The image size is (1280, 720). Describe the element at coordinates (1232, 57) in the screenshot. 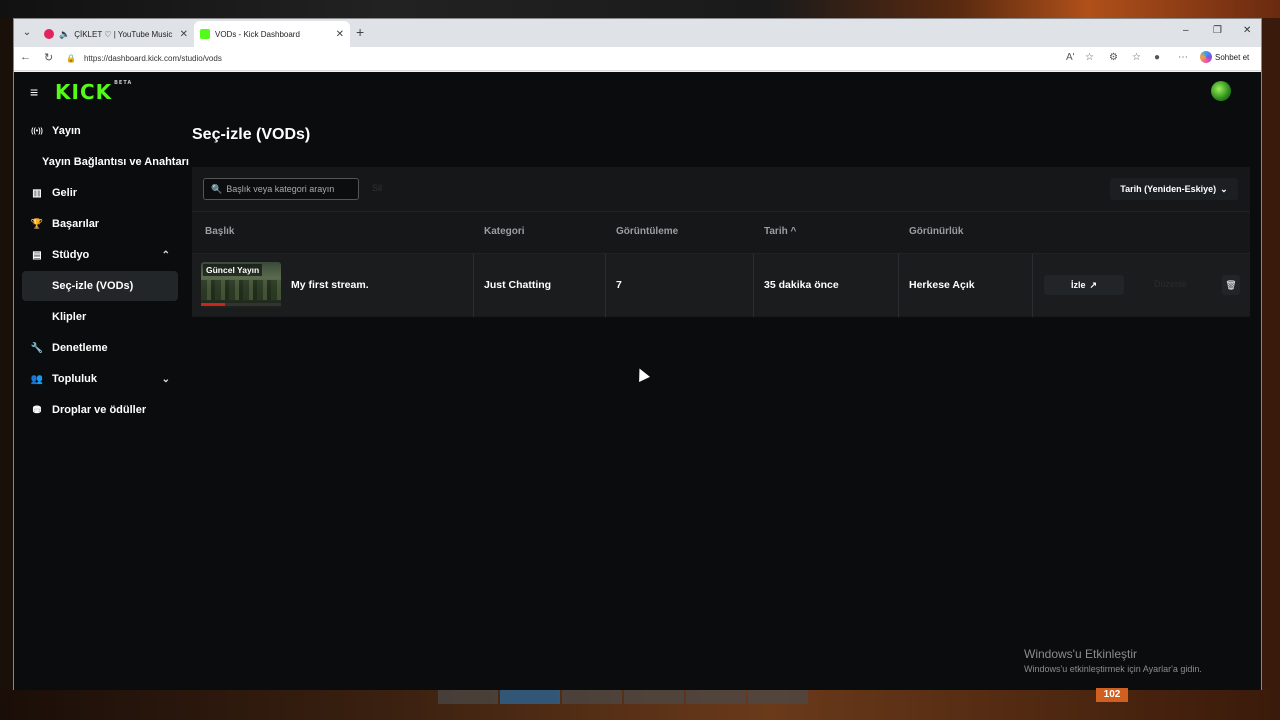

I see `copilot-label: Sohbet et` at that location.